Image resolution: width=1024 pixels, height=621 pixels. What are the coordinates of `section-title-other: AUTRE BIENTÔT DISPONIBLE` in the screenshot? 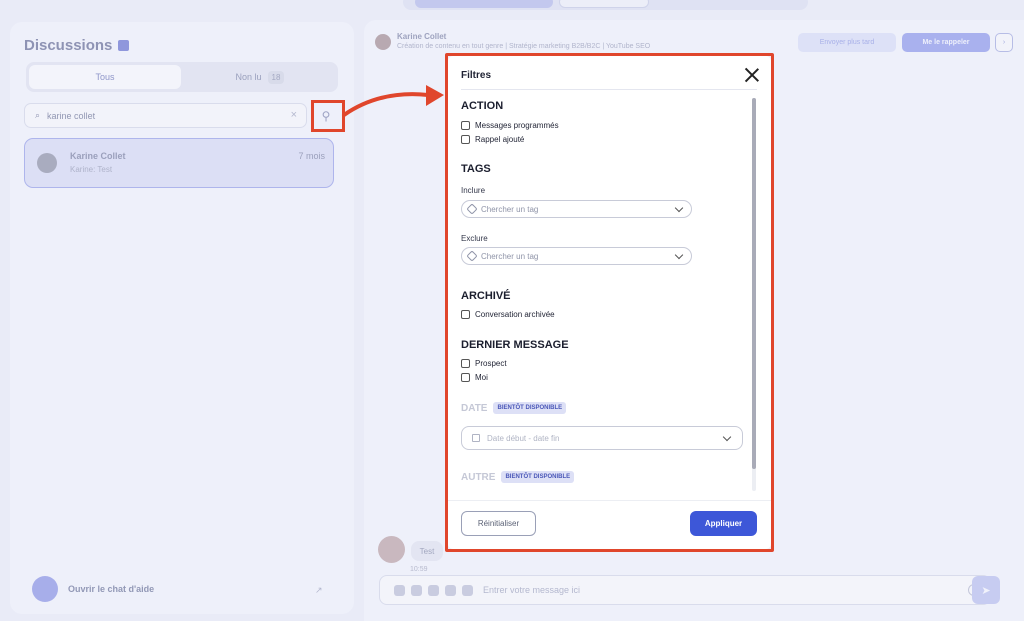 It's located at (518, 477).